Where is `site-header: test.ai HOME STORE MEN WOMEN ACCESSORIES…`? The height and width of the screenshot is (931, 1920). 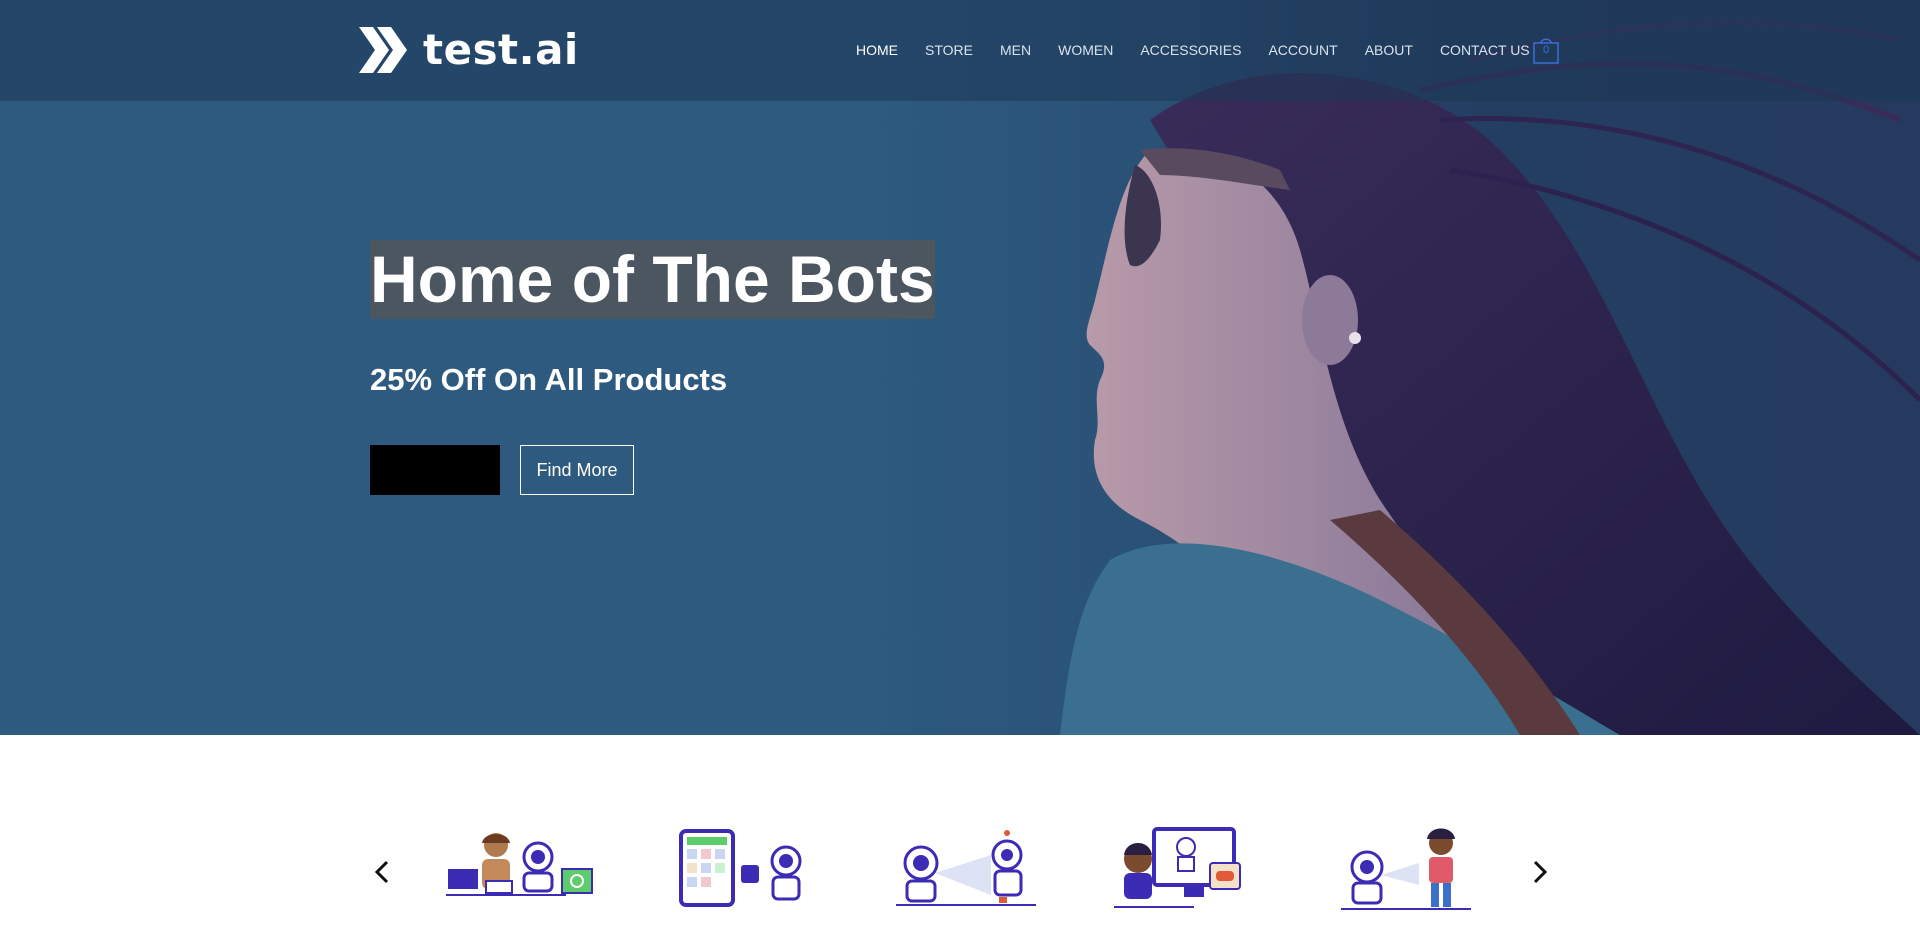
site-header: test.ai HOME STORE MEN WOMEN ACCESSORIES… is located at coordinates (960, 50).